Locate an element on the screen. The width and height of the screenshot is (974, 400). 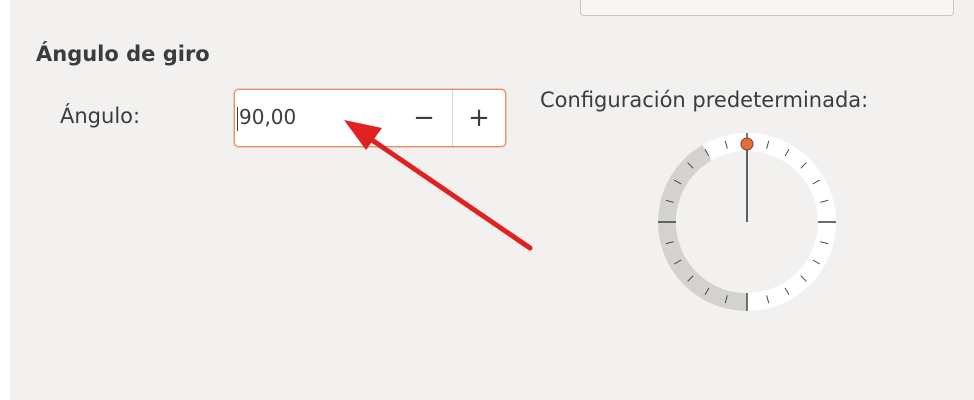
top-dropdown is located at coordinates (767, 8).